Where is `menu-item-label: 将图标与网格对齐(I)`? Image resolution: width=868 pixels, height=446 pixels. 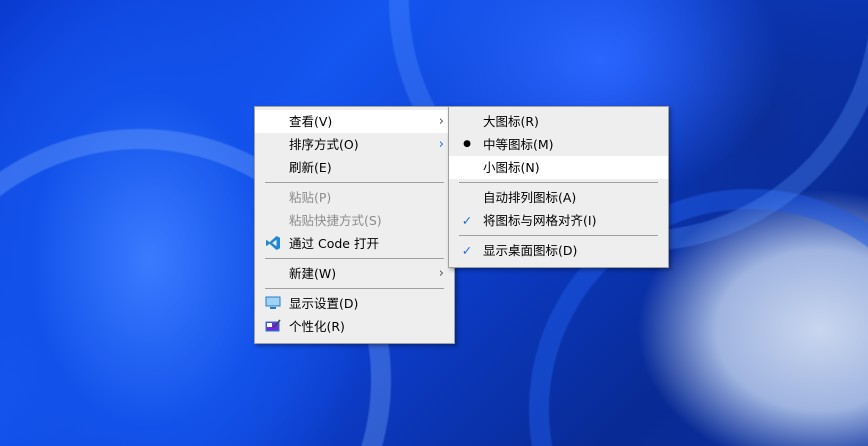
menu-item-label: 将图标与网格对齐(I) is located at coordinates (540, 220).